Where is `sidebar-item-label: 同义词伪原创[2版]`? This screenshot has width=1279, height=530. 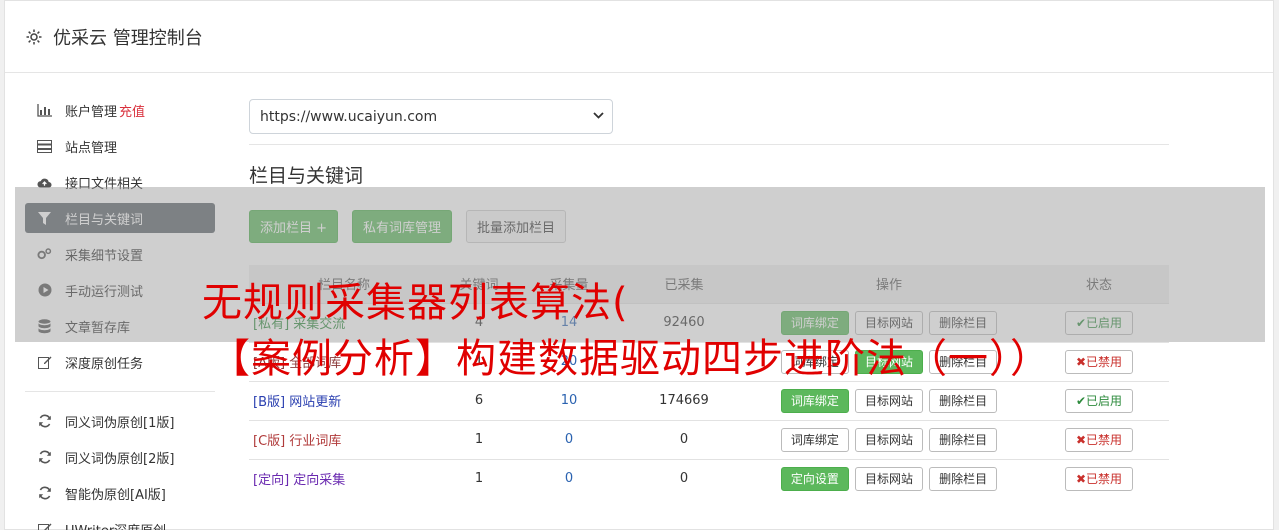
sidebar-item-label: 同义词伪原创[2版] is located at coordinates (120, 459).